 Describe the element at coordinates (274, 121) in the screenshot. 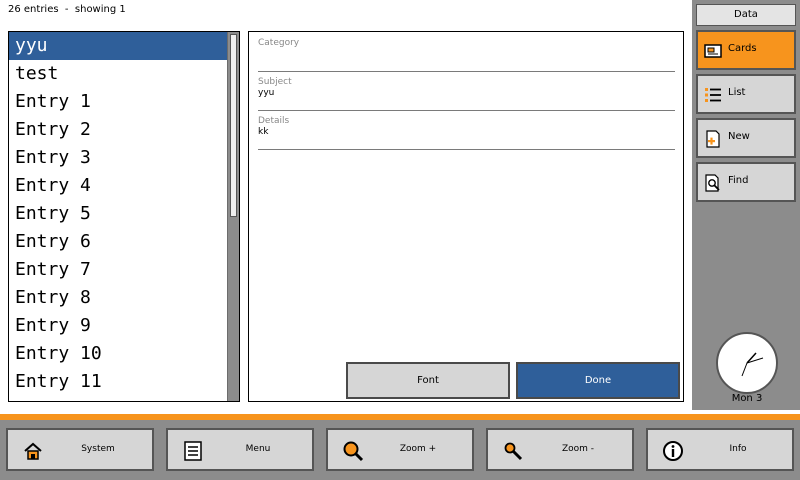

I see `details-label: Details` at that location.